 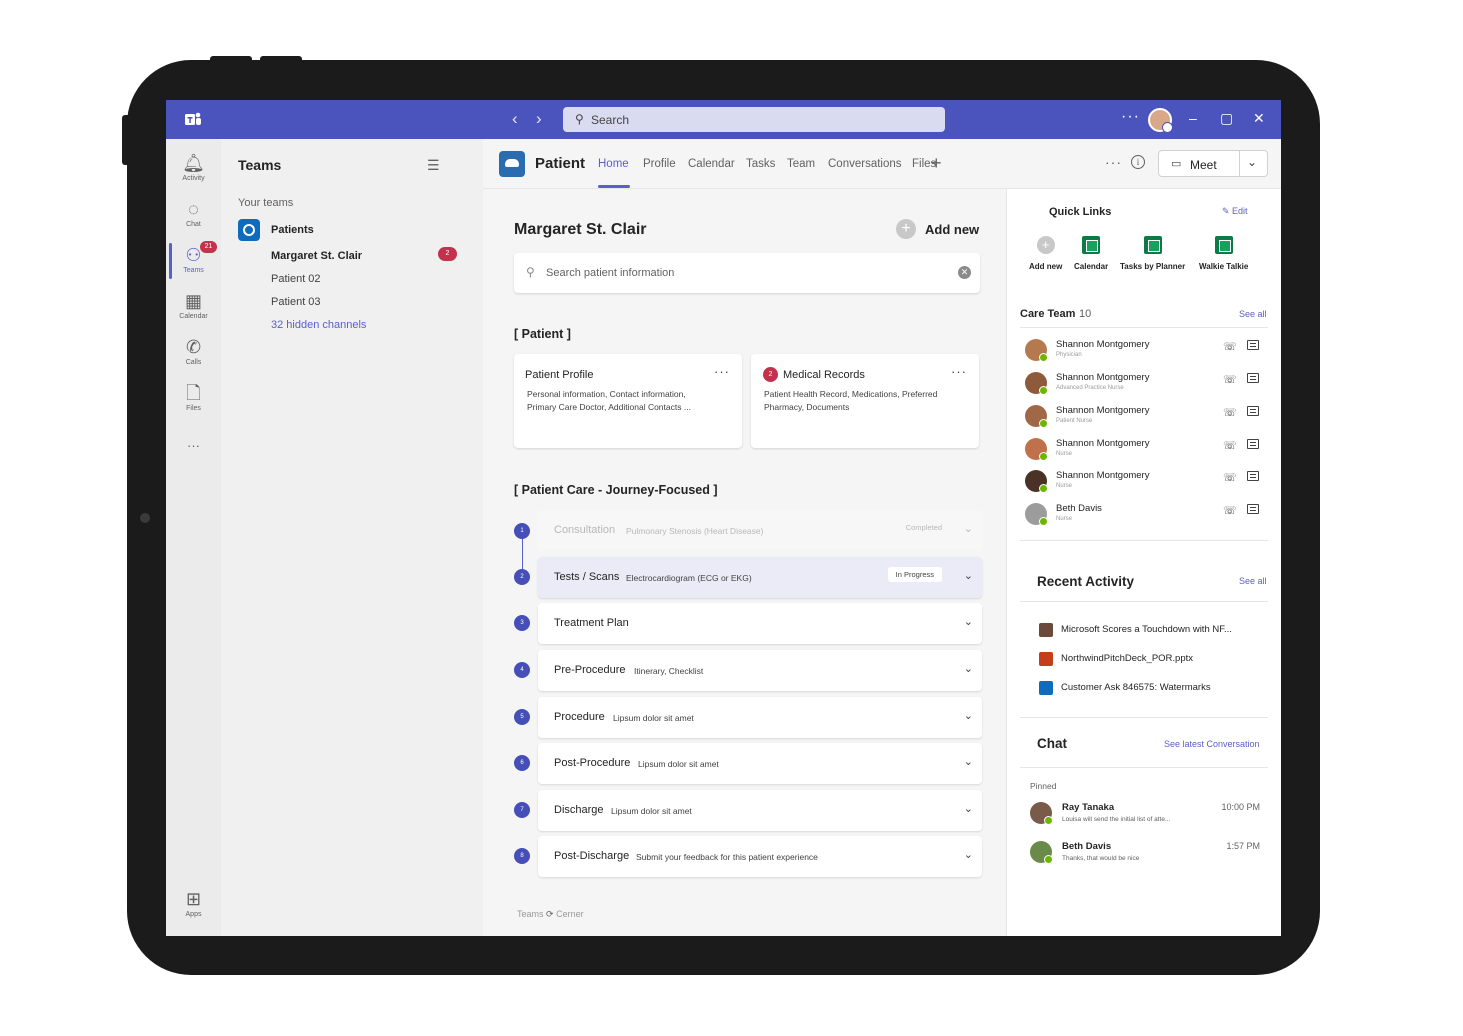 I want to click on forward-arrow-icon: ›, so click(x=539, y=119).